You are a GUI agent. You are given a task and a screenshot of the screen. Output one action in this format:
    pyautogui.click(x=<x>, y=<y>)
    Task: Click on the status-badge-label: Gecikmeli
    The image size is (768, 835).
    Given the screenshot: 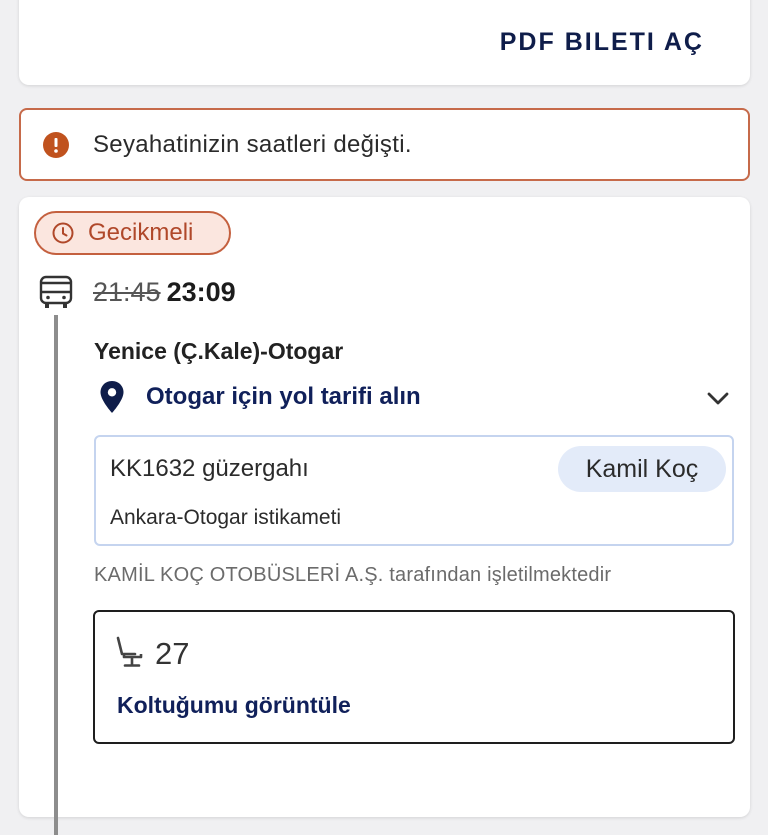 What is the action you would take?
    pyautogui.click(x=141, y=232)
    